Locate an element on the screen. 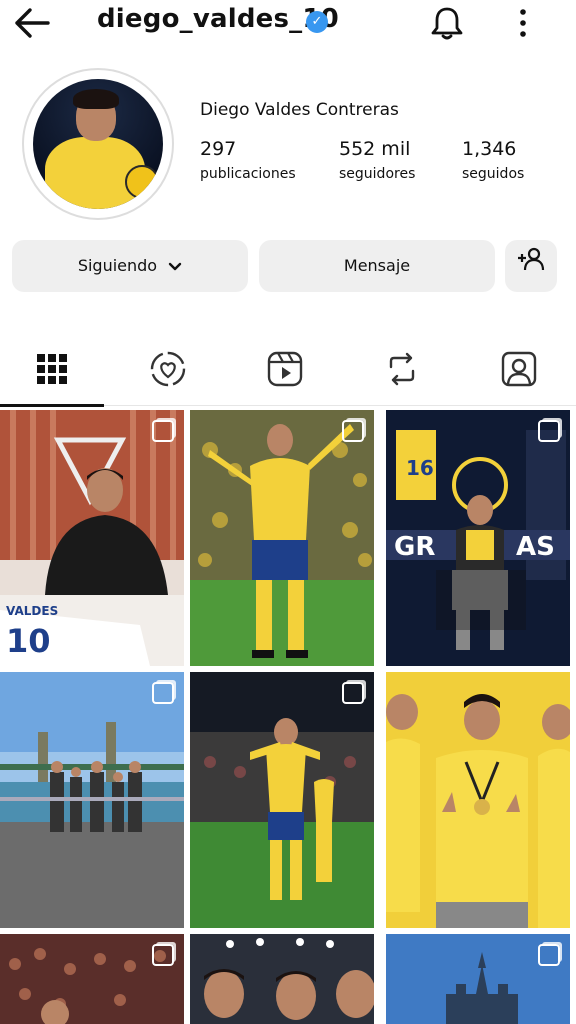 The image size is (576, 1024). tab-reposts is located at coordinates (402, 371).